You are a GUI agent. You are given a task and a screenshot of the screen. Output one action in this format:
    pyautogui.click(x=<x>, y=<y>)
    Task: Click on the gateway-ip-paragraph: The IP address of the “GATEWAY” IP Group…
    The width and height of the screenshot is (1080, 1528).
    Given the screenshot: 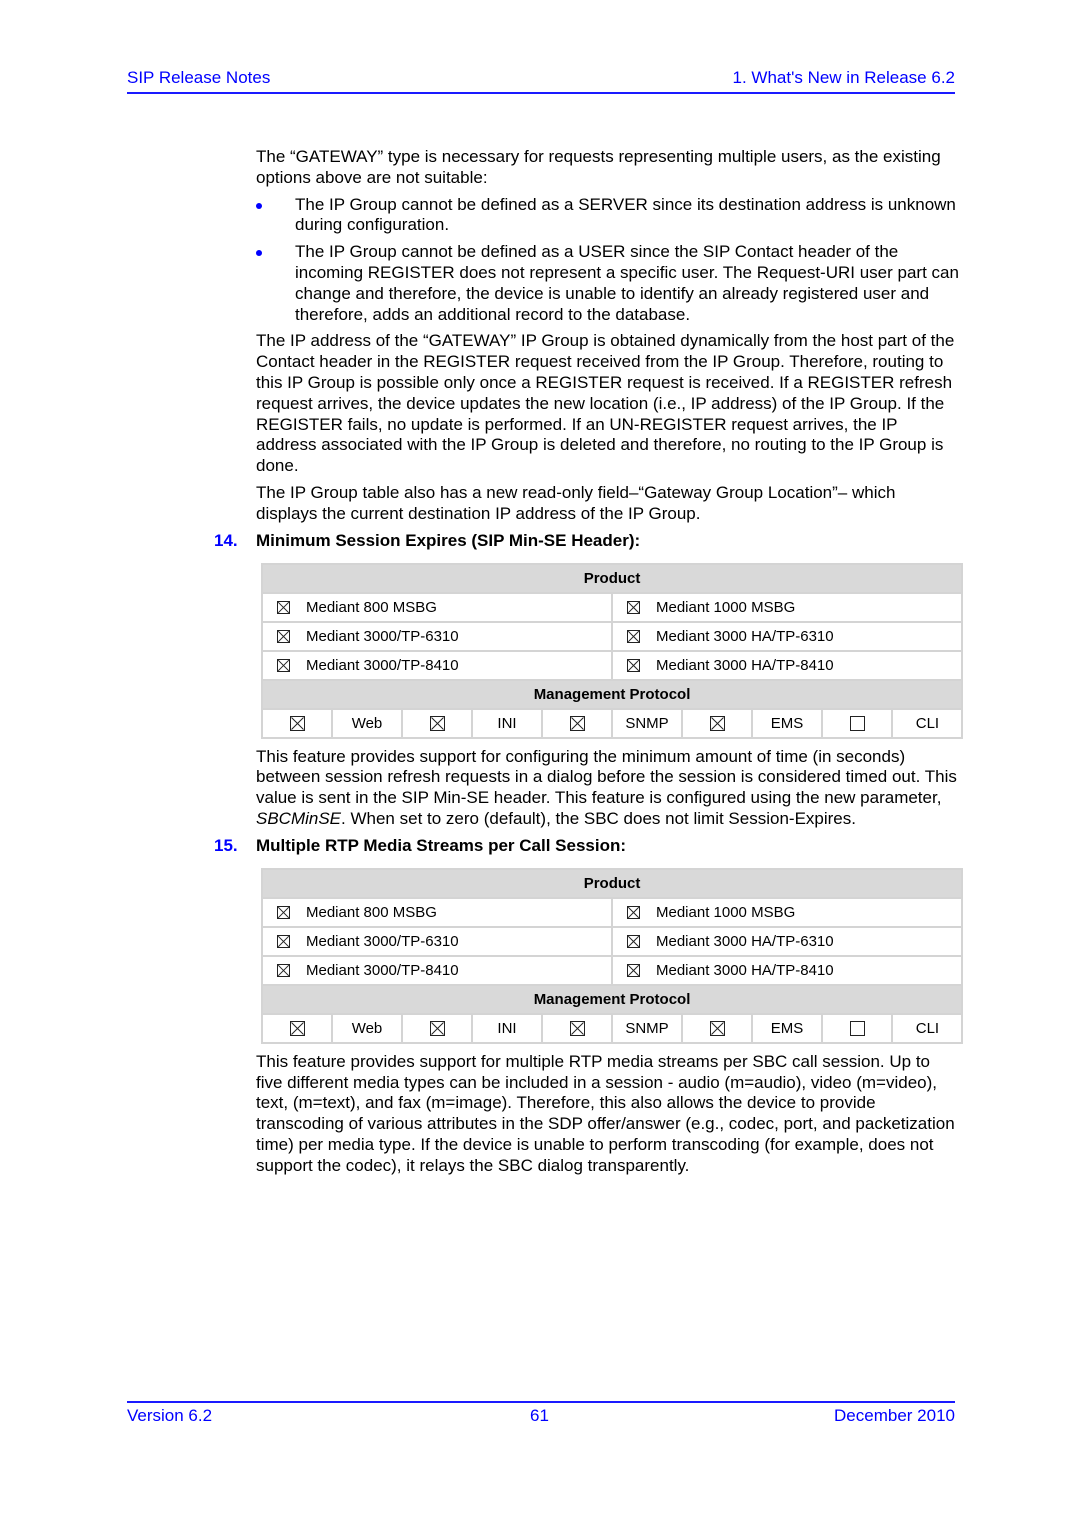 What is the action you would take?
    pyautogui.click(x=605, y=403)
    